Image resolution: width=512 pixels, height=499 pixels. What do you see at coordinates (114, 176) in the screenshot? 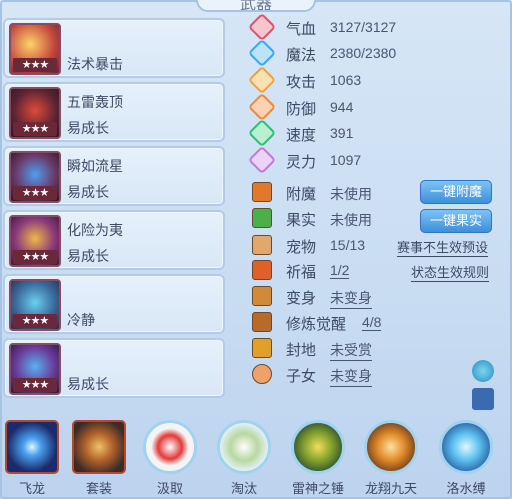
I see `list-item: ★★★ 瞬如流星 易成长` at bounding box center [114, 176].